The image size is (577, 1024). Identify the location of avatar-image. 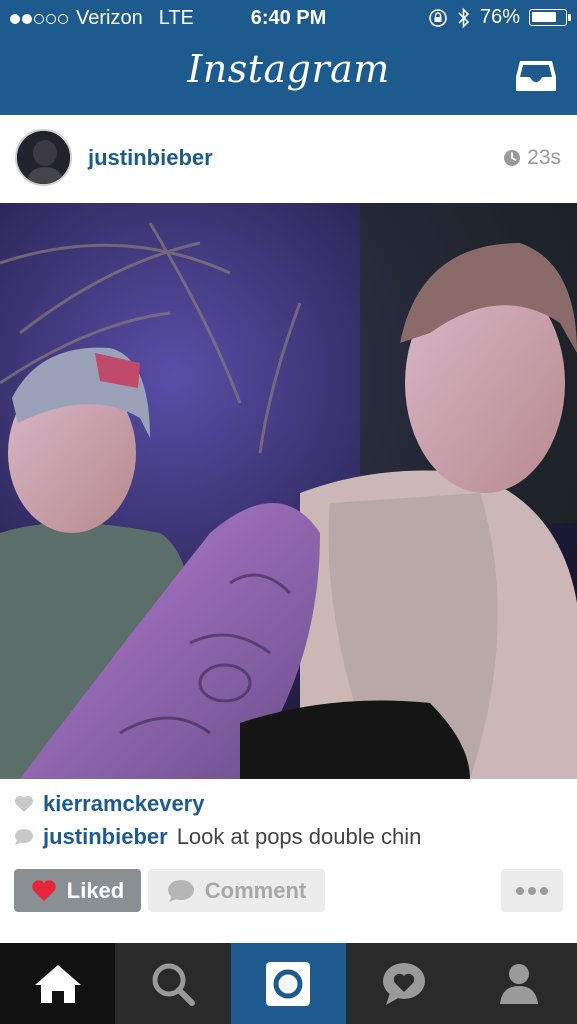
(43, 157).